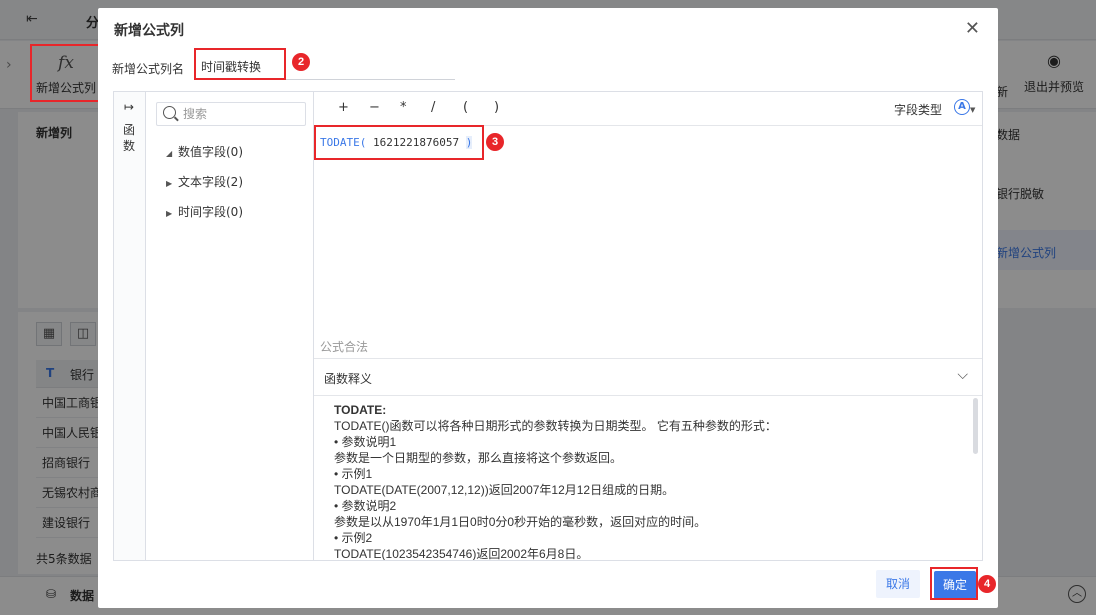 The image size is (1096, 615). Describe the element at coordinates (130, 326) in the screenshot. I see `function-side-tab: ↦ 函数` at that location.